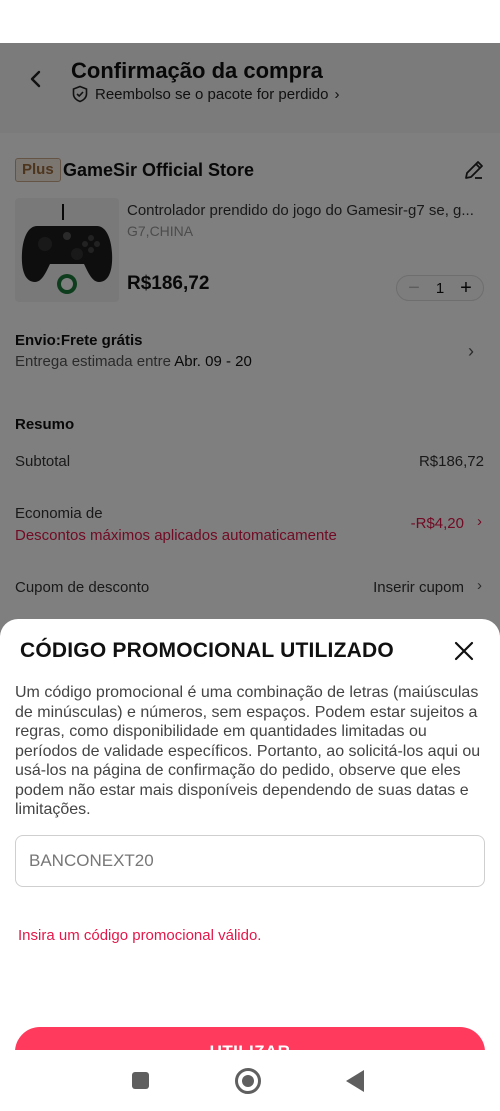  Describe the element at coordinates (464, 651) in the screenshot. I see `close-icon` at that location.